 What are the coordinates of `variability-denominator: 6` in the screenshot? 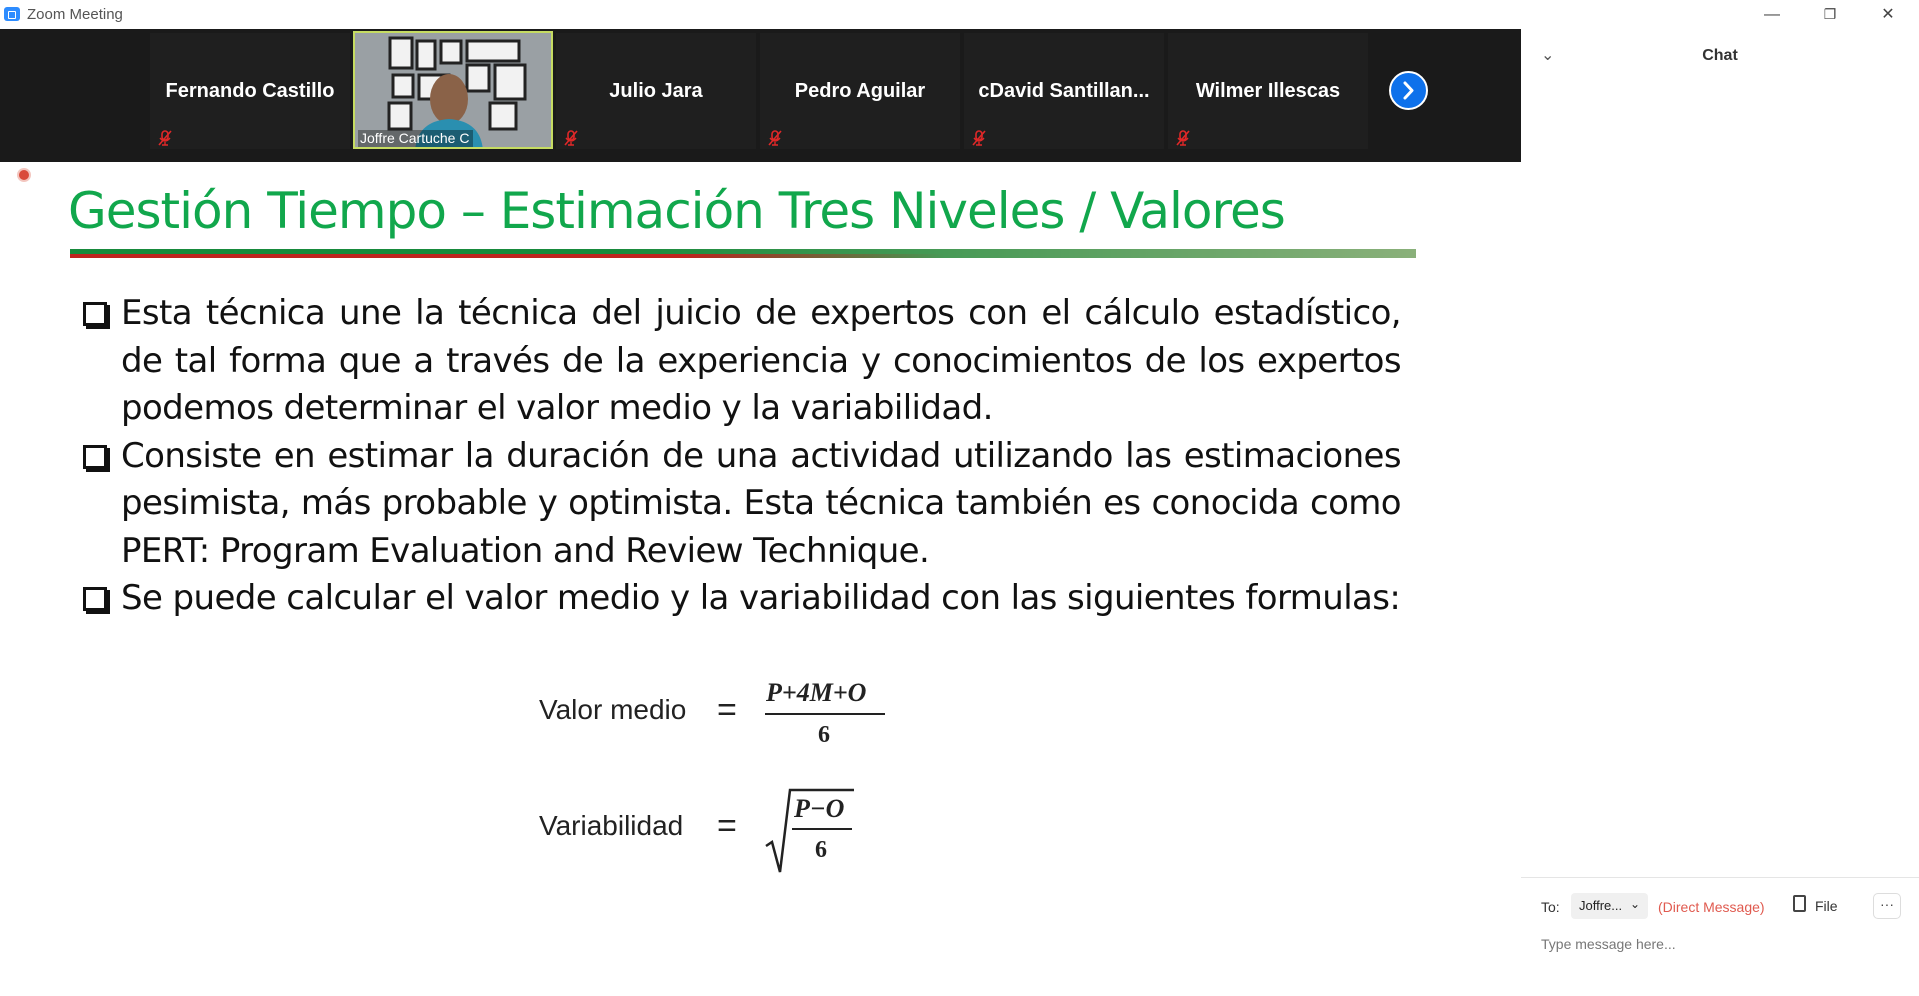 It's located at (821, 850).